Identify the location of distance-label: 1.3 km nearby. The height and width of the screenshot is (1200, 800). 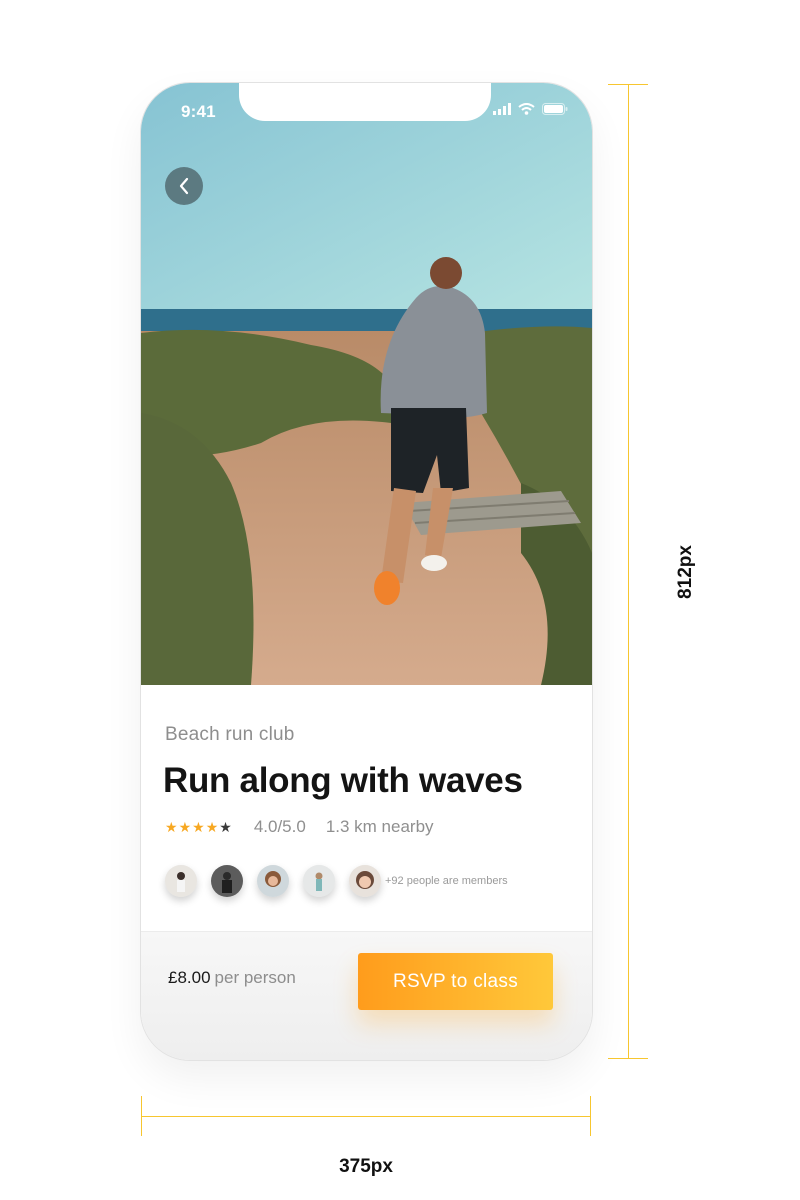
(379, 826).